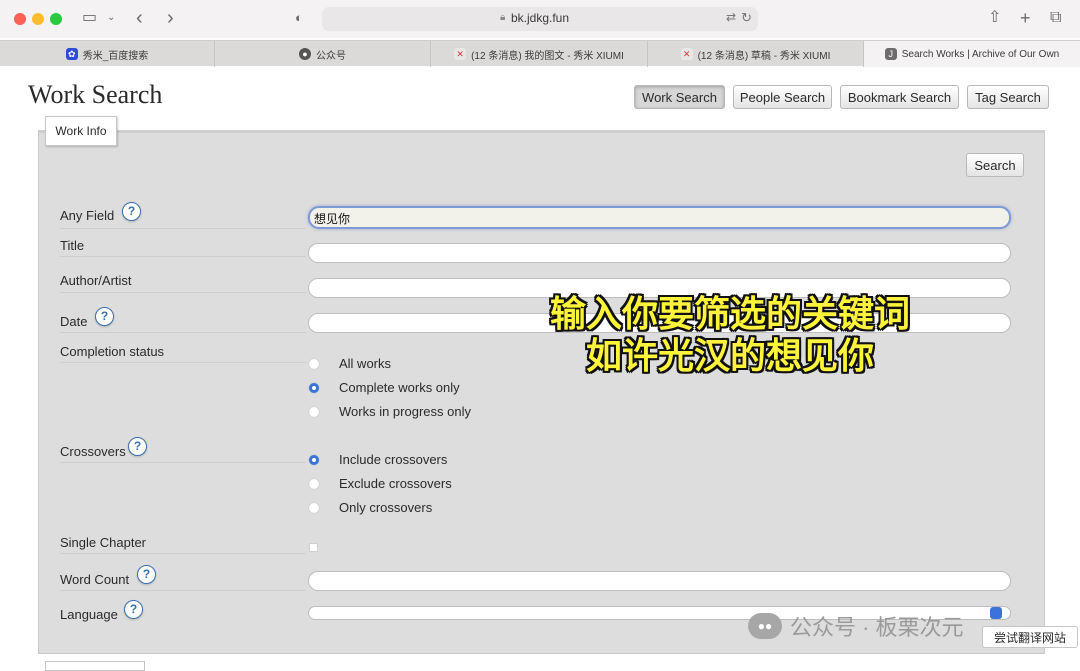 The image size is (1080, 671). I want to click on nav-work-search: Work Search, so click(679, 97).